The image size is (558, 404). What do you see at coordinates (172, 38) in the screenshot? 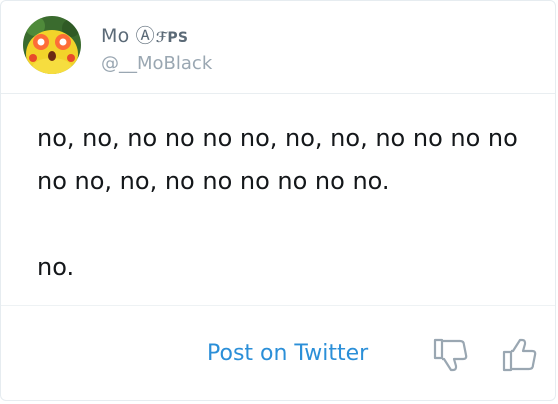
I see `display-name-suffix: ℱPS` at bounding box center [172, 38].